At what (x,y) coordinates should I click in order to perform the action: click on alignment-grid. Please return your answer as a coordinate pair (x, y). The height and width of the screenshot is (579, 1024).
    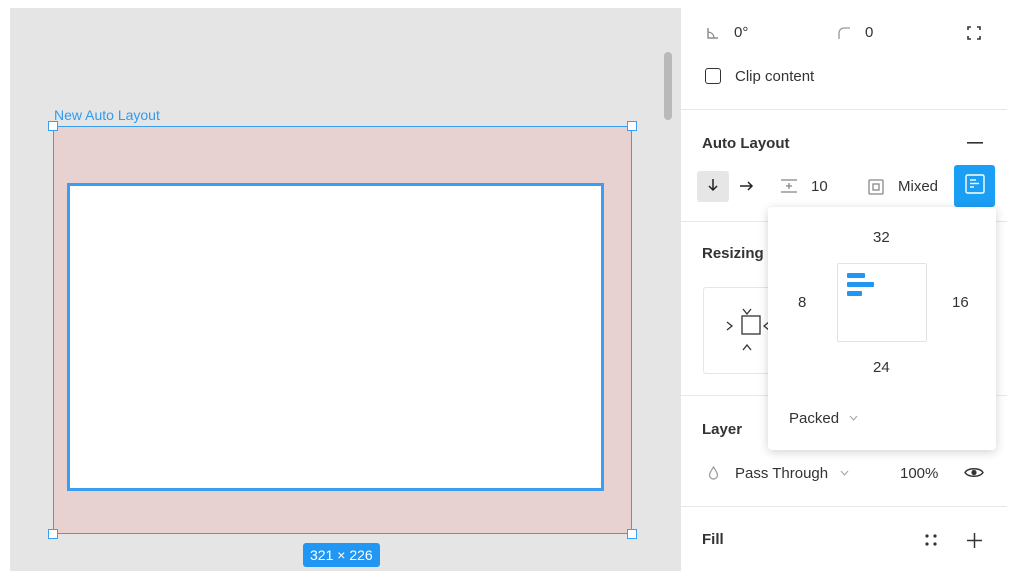
    Looking at the image, I should click on (882, 302).